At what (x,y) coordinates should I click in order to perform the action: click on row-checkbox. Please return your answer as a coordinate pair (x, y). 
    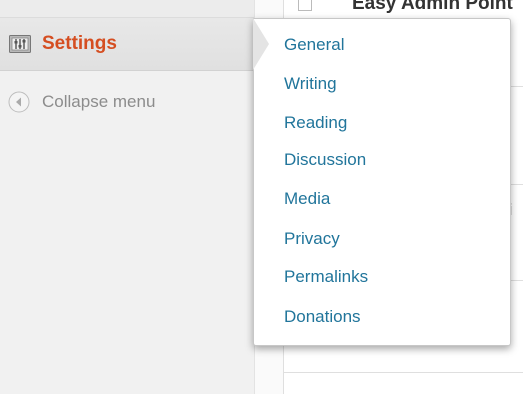
    Looking at the image, I should click on (305, 5).